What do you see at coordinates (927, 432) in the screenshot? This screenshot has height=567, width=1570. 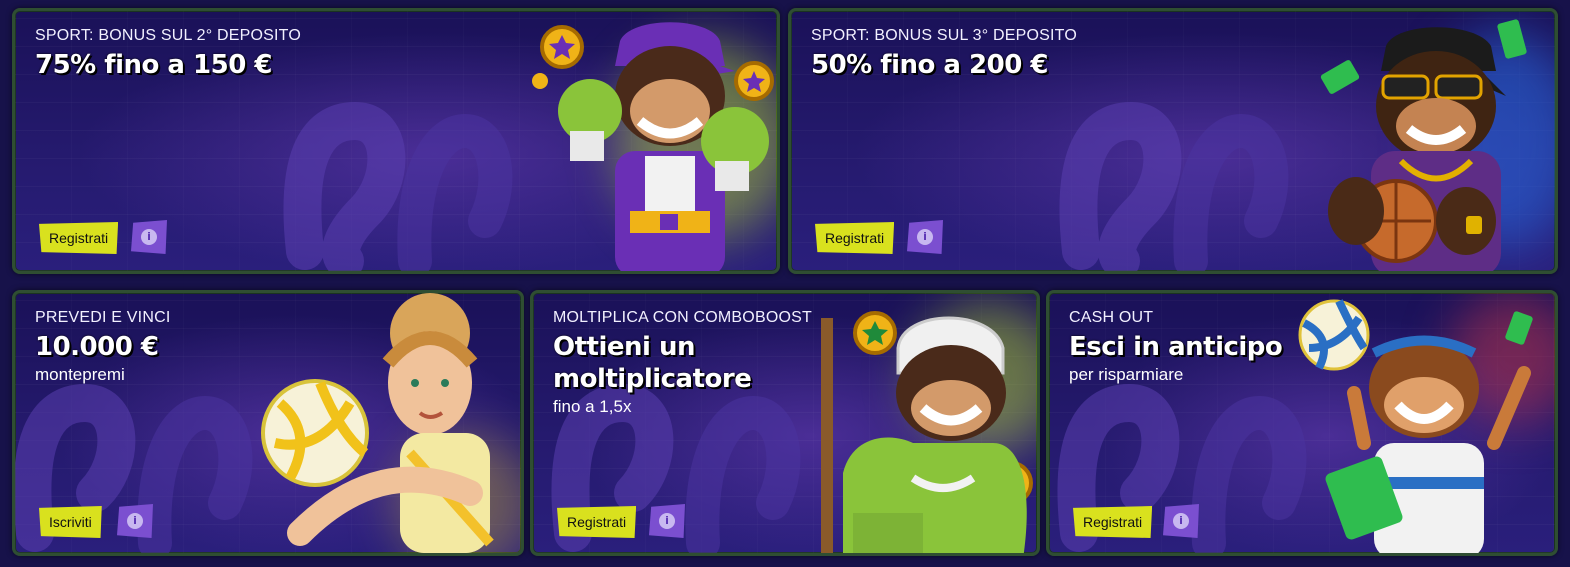 I see `hockey-gorilla-illustration` at bounding box center [927, 432].